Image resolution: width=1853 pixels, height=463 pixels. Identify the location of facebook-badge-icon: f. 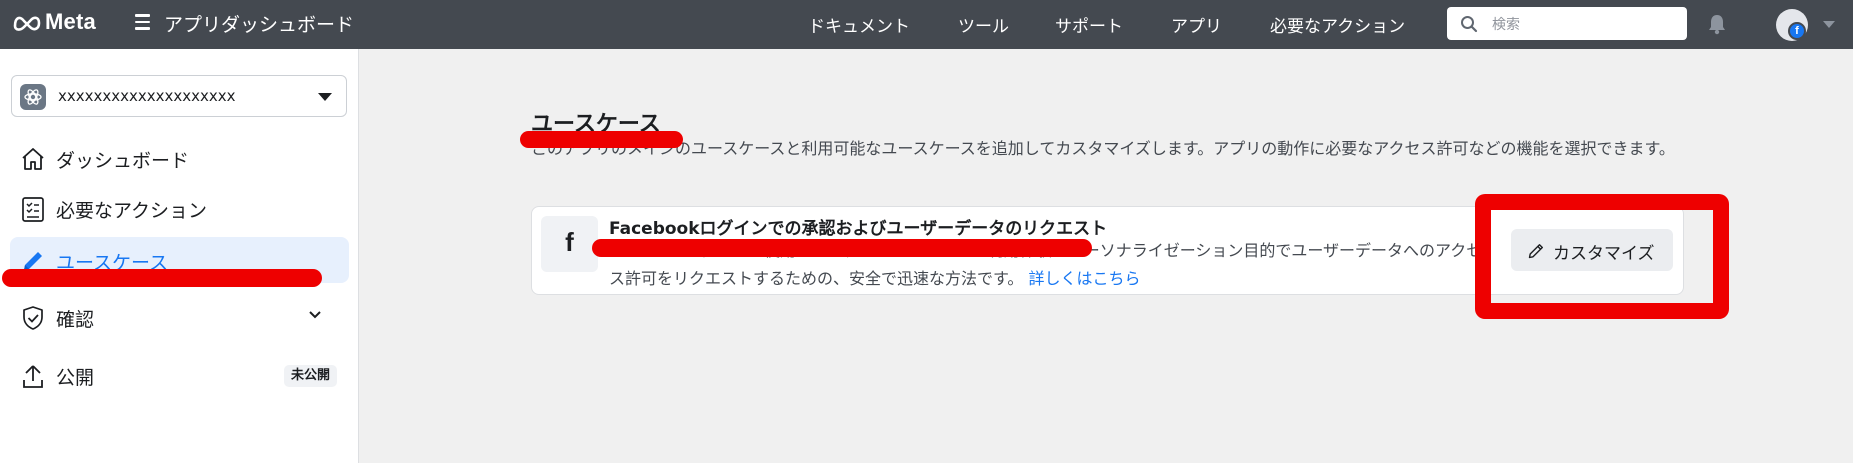
(1797, 31).